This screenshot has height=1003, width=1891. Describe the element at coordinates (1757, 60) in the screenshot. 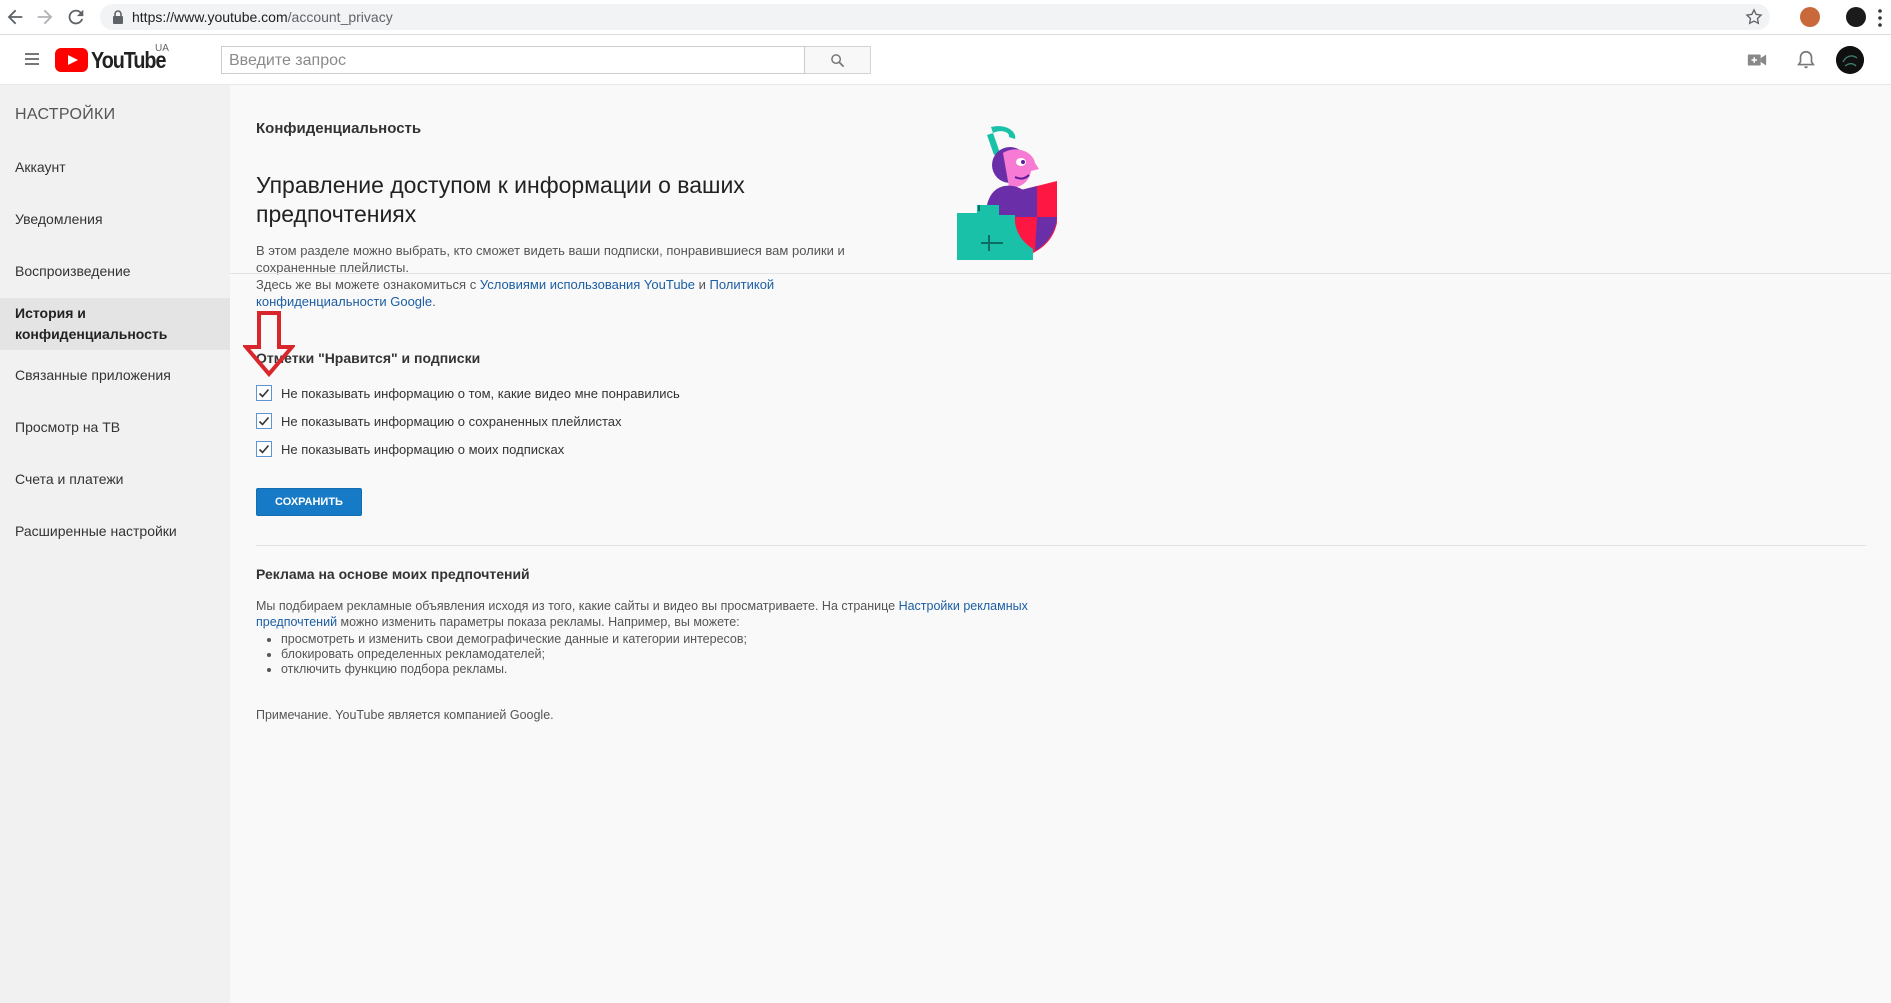

I see `upload-video-icon` at that location.